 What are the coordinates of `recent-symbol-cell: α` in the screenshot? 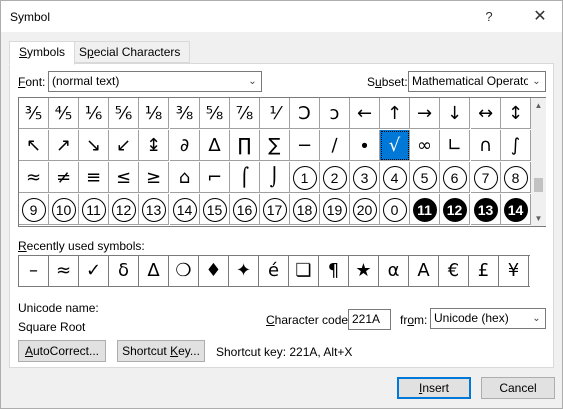 It's located at (394, 271).